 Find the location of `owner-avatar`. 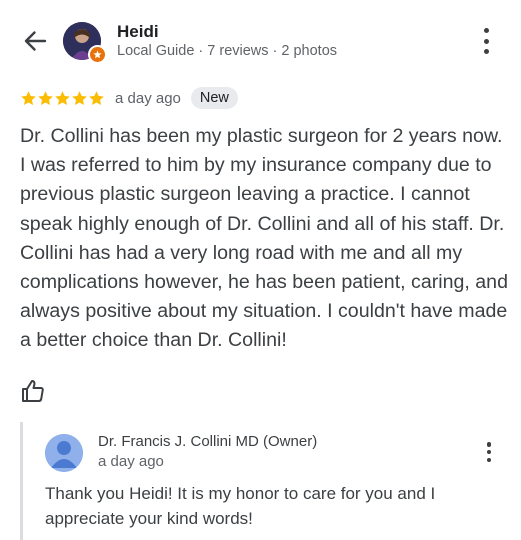

owner-avatar is located at coordinates (64, 453).